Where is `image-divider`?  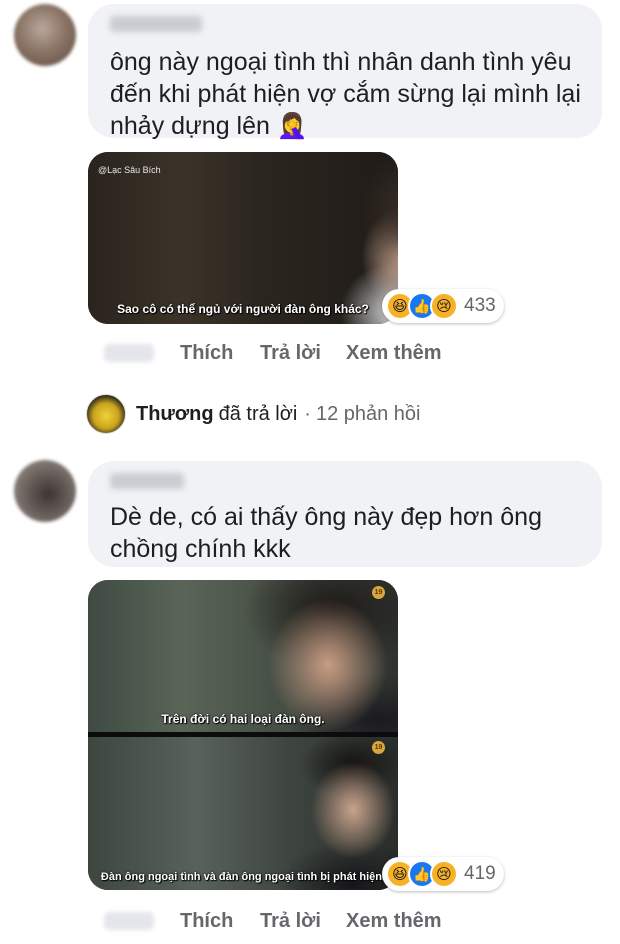
image-divider is located at coordinates (243, 734).